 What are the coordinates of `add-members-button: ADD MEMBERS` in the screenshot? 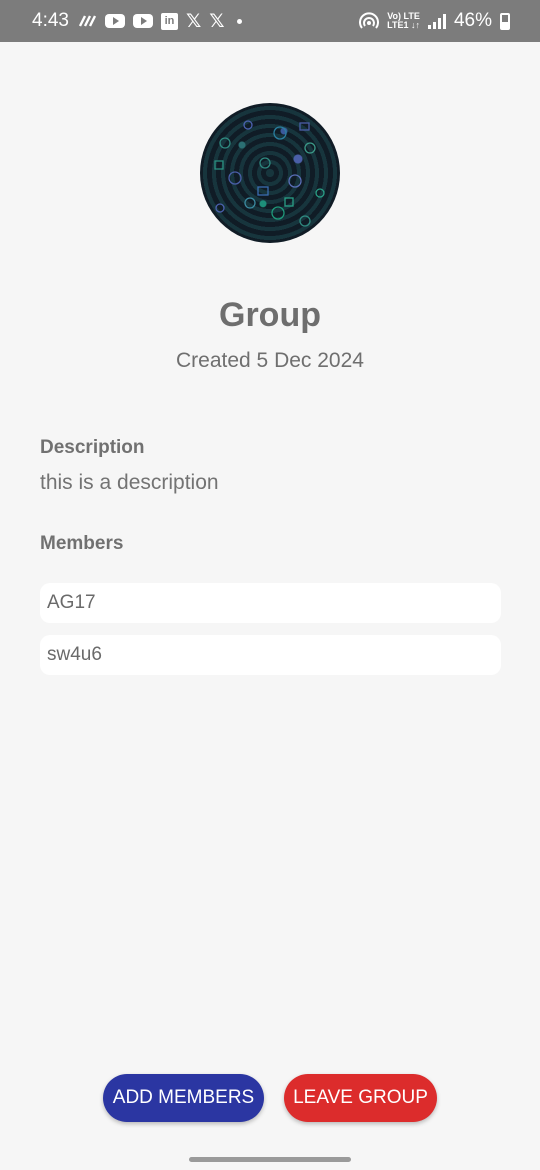 It's located at (183, 1098).